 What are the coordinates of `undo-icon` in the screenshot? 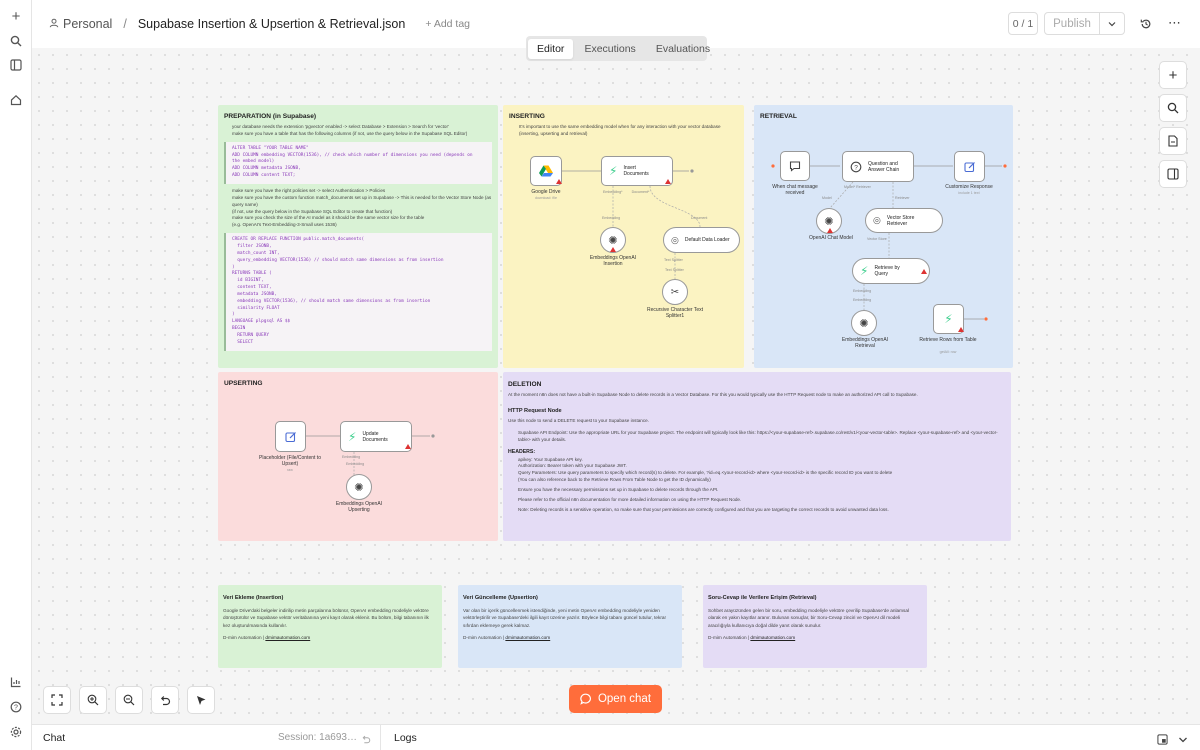 It's located at (165, 701).